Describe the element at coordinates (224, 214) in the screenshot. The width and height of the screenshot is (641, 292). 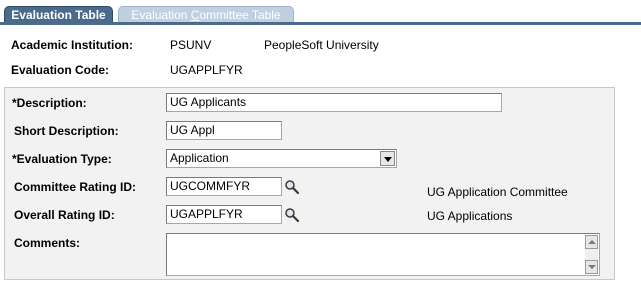
I see `overall-rating-field: UGAPPLFYR` at that location.